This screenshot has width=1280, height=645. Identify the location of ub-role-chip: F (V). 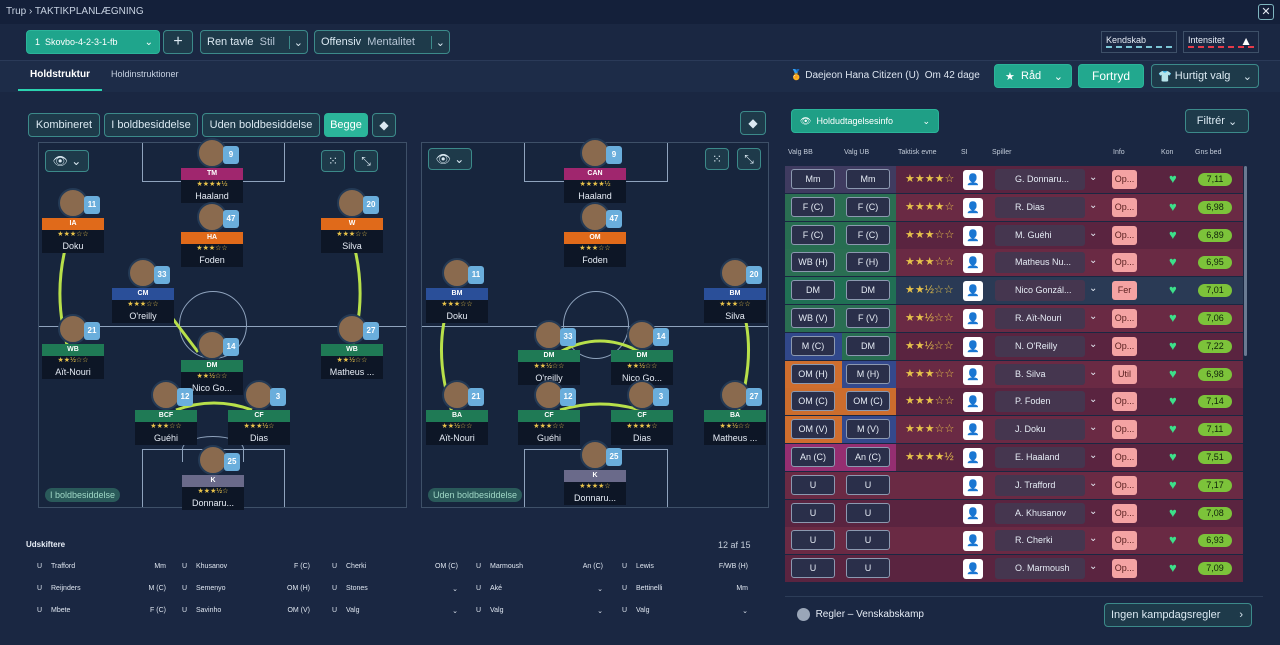
(868, 318).